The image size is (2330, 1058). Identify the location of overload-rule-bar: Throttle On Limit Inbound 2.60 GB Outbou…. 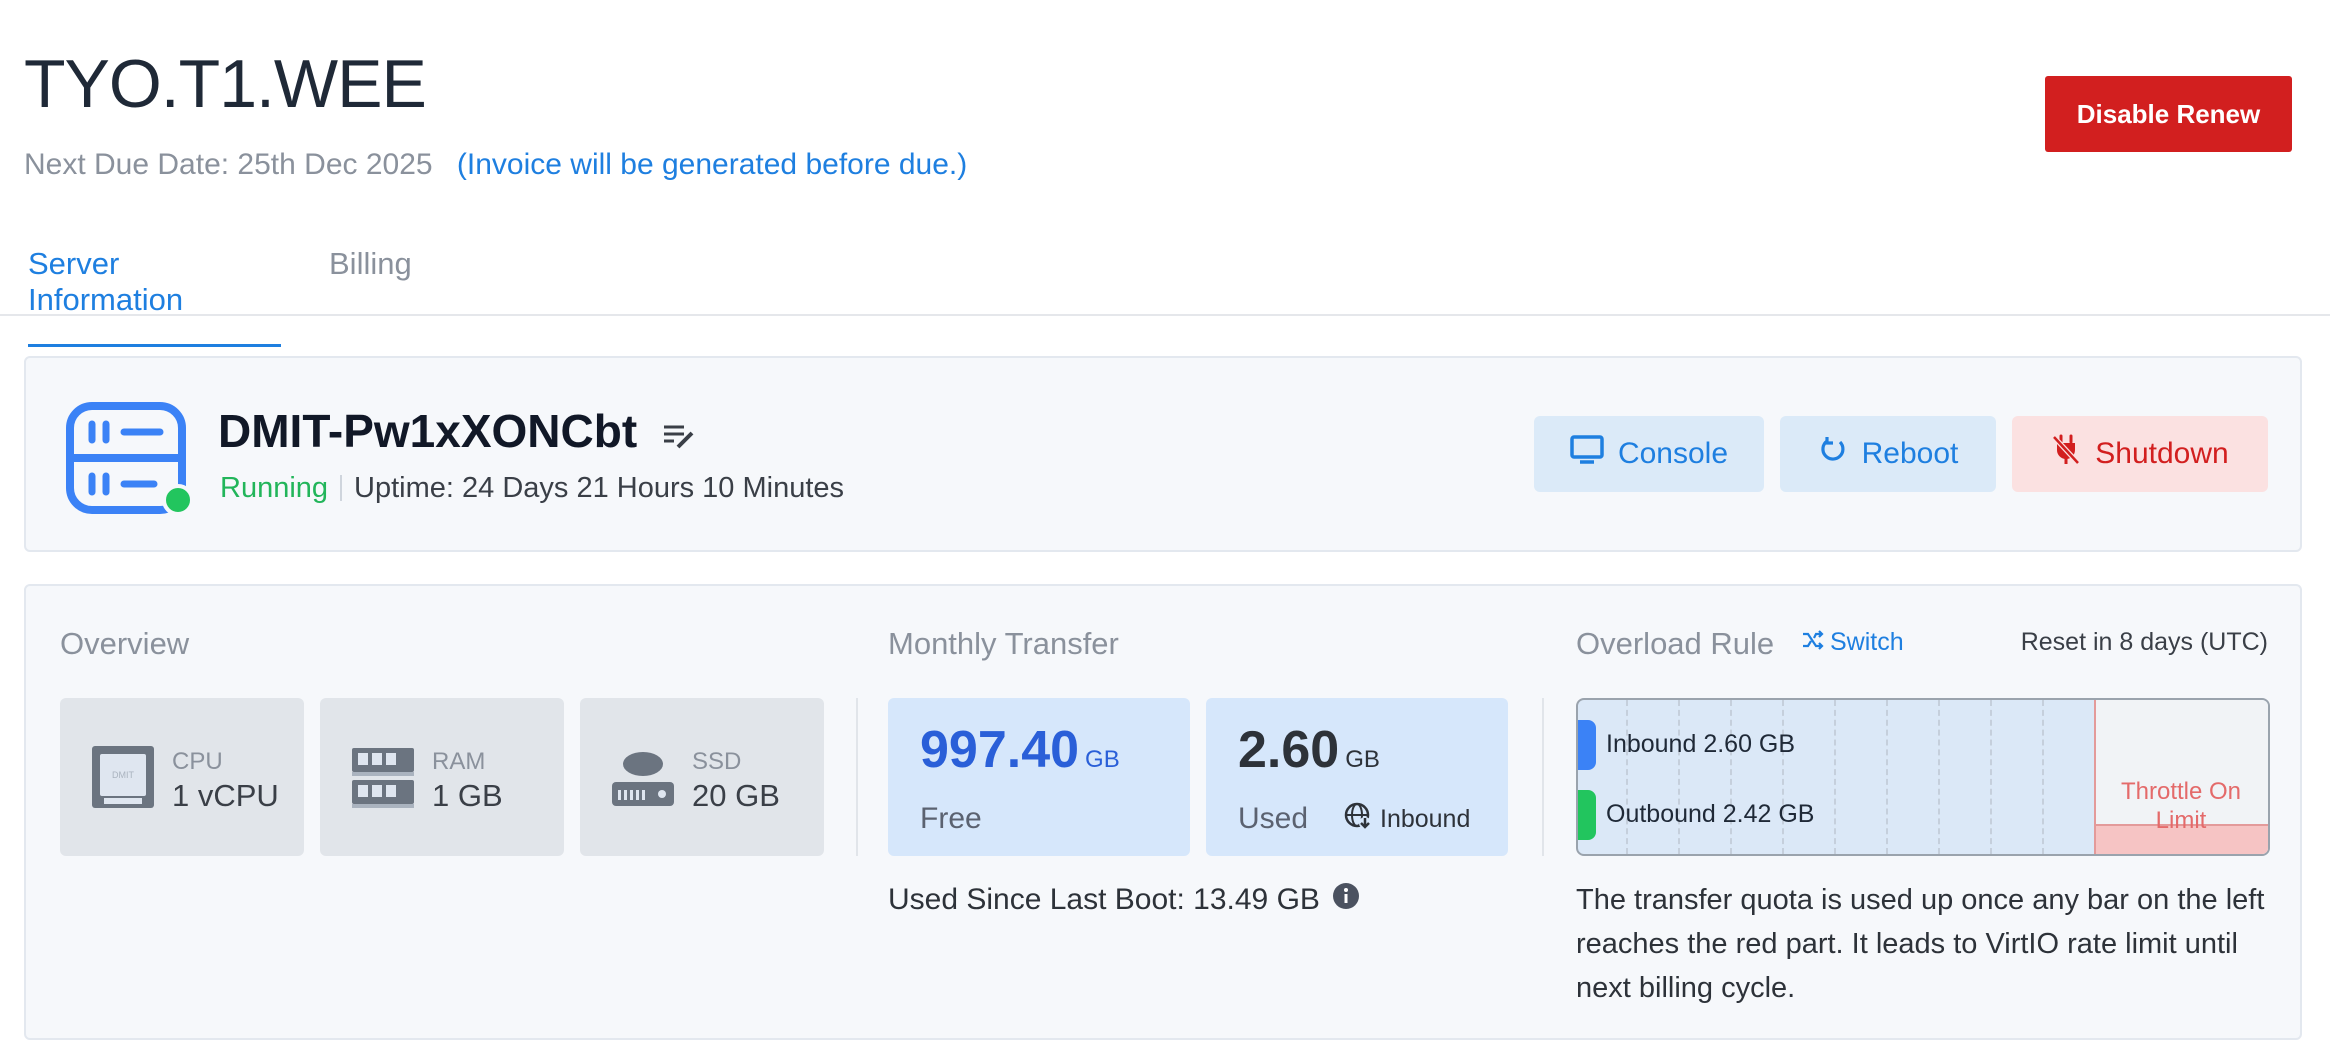
(1923, 777).